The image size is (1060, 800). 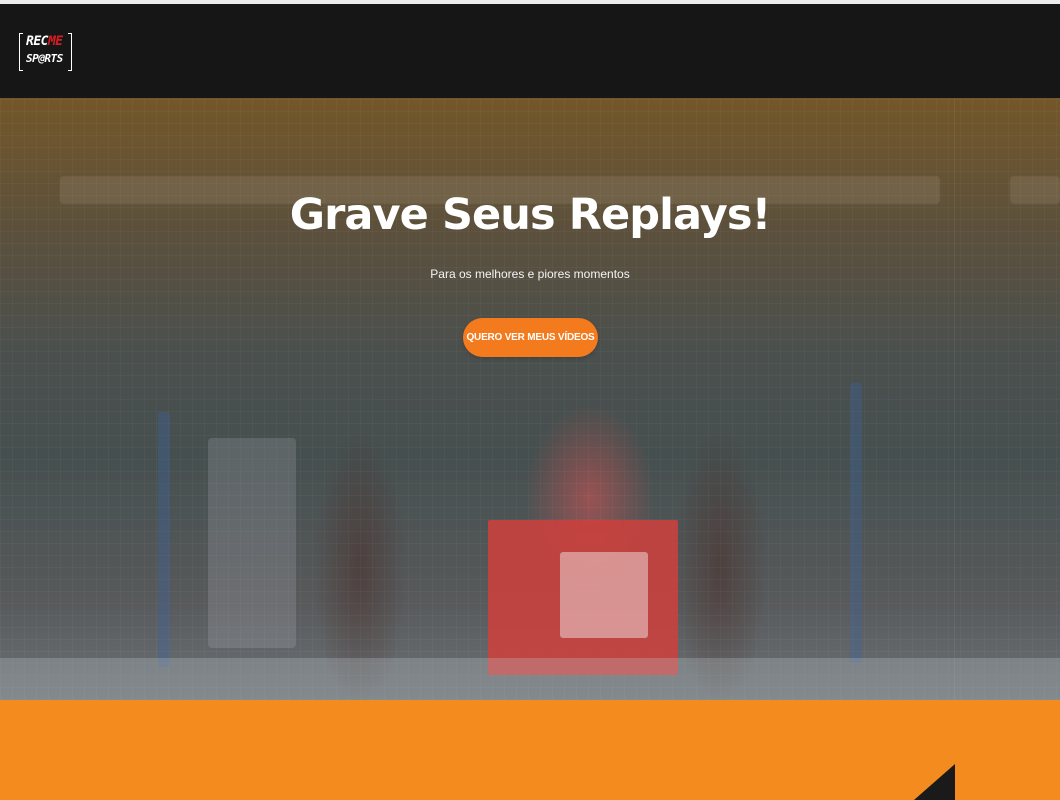 What do you see at coordinates (70, 52) in the screenshot?
I see `logo-right-bracket` at bounding box center [70, 52].